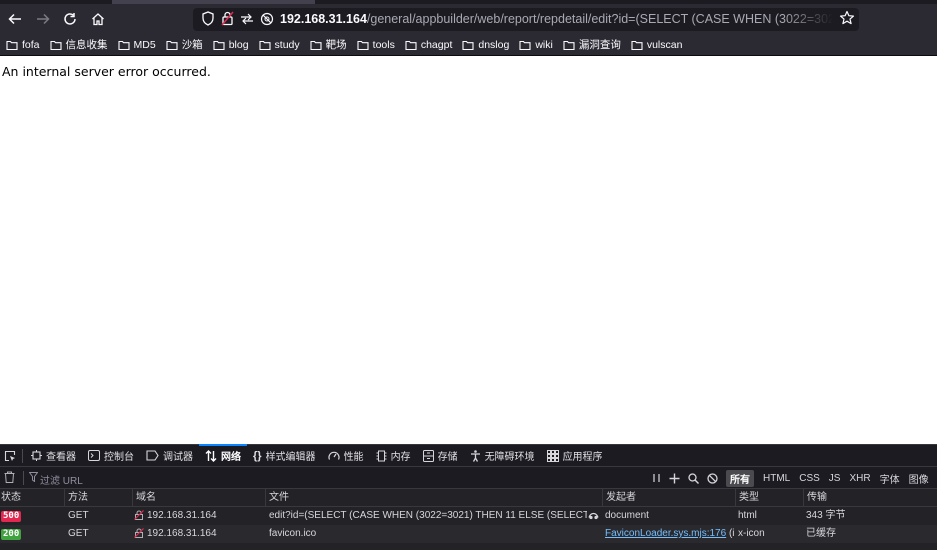 This screenshot has height=550, width=937. I want to click on tab-label: 查看器, so click(61, 457).